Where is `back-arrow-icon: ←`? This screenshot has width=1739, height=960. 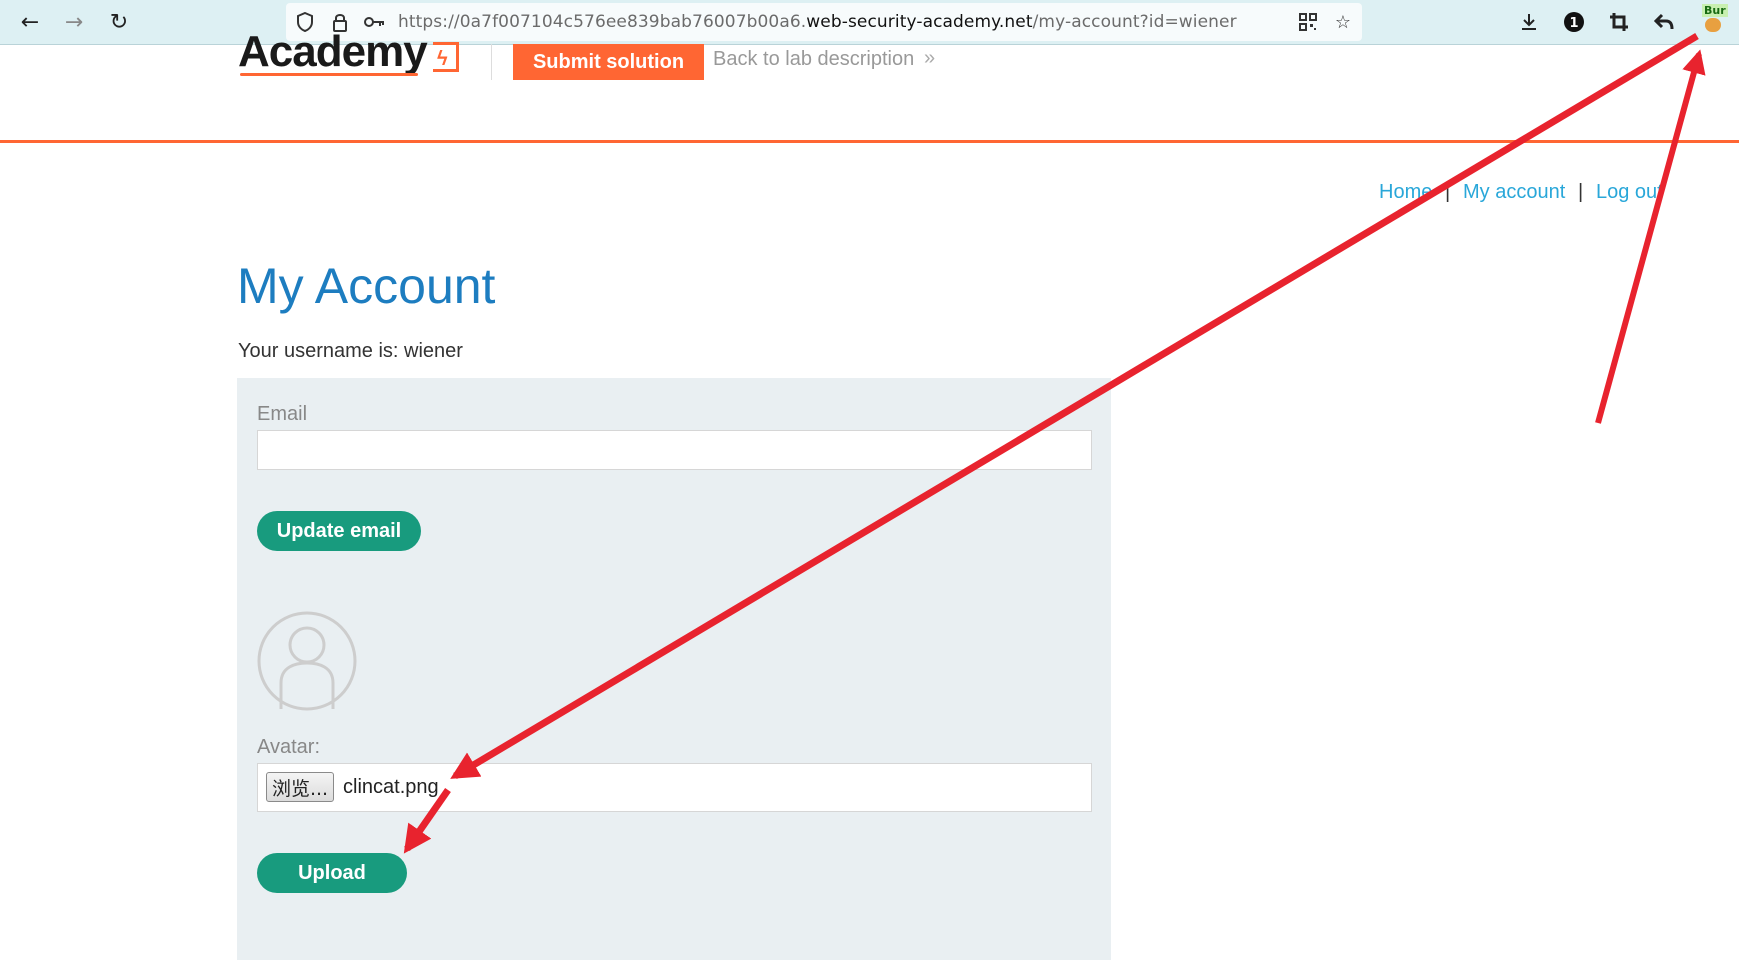 back-arrow-icon: ← is located at coordinates (30, 22).